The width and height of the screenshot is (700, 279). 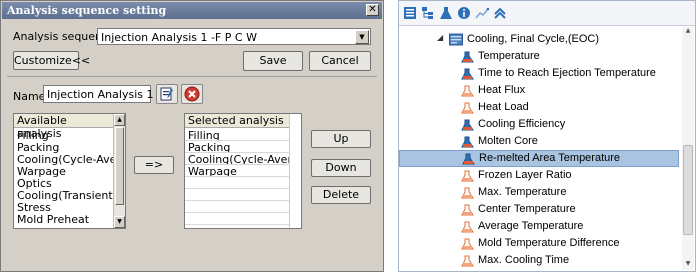 I want to click on tree-item: Max. Cooling Time, so click(x=539, y=261).